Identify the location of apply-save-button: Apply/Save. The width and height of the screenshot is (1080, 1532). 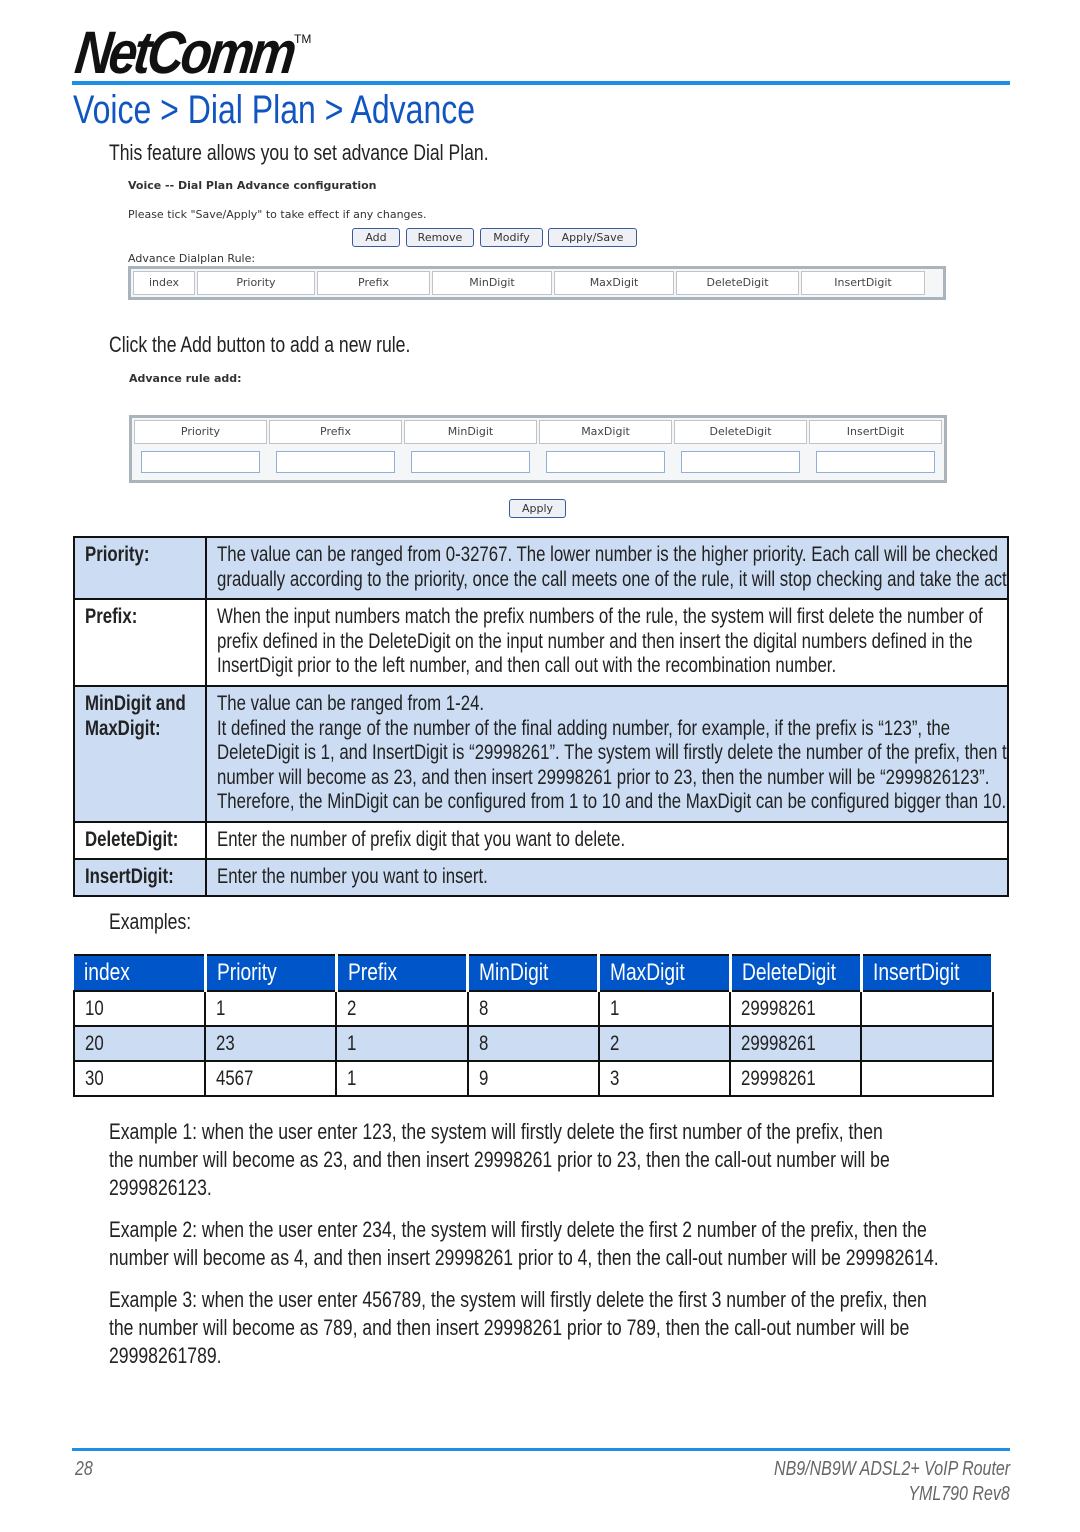
(592, 237).